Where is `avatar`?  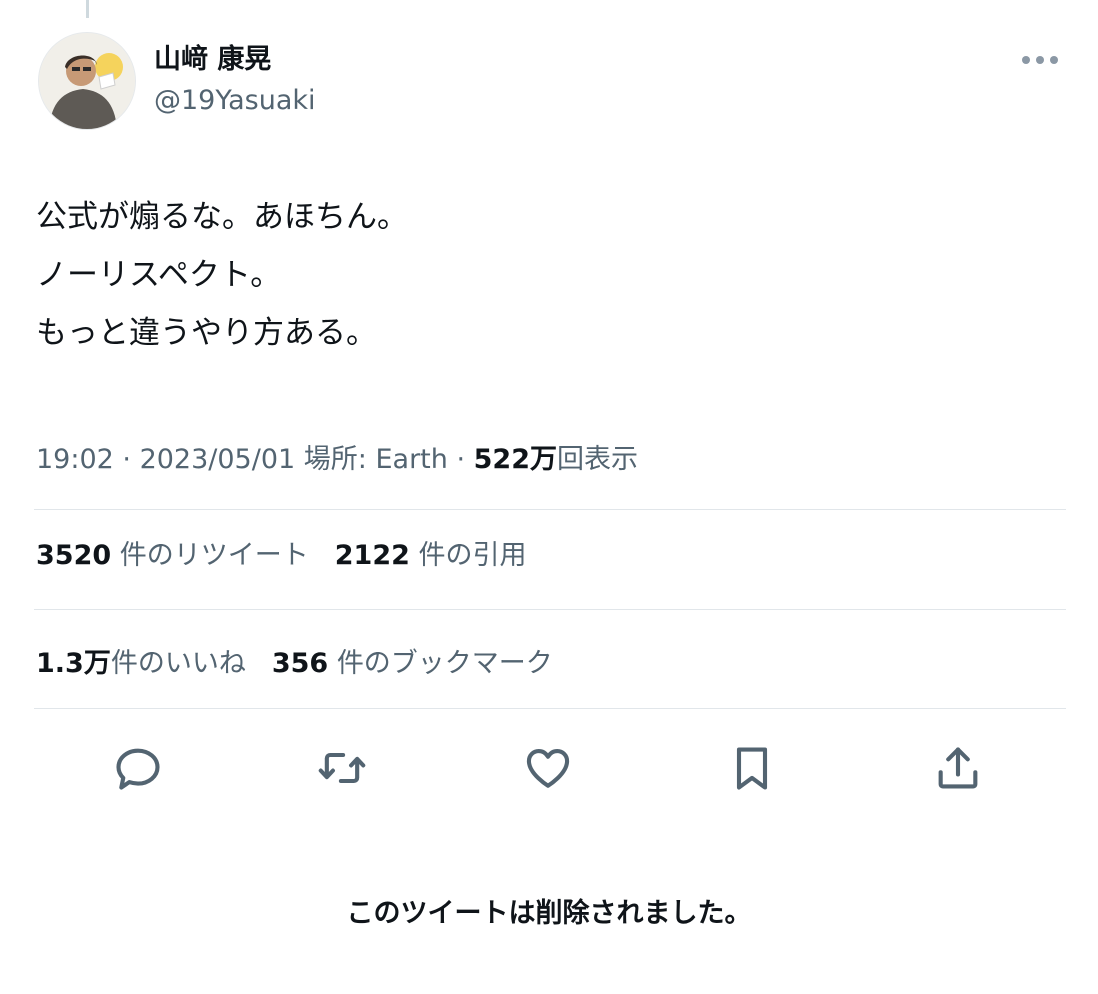 avatar is located at coordinates (87, 81).